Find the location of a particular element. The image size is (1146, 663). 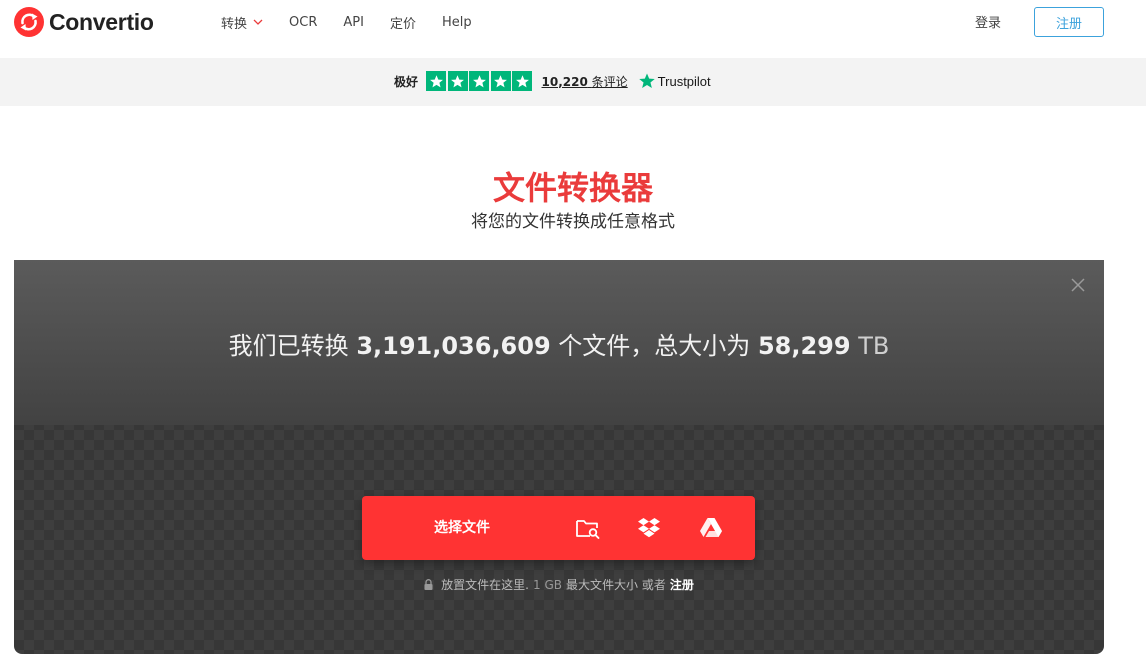

close-icon is located at coordinates (1078, 285).